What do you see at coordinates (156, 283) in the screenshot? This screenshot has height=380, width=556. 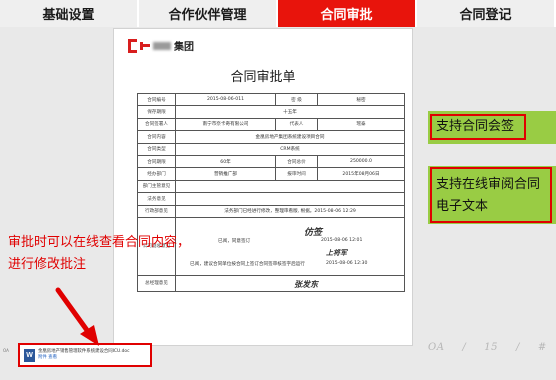 I see `field-label: 总经理意见` at bounding box center [156, 283].